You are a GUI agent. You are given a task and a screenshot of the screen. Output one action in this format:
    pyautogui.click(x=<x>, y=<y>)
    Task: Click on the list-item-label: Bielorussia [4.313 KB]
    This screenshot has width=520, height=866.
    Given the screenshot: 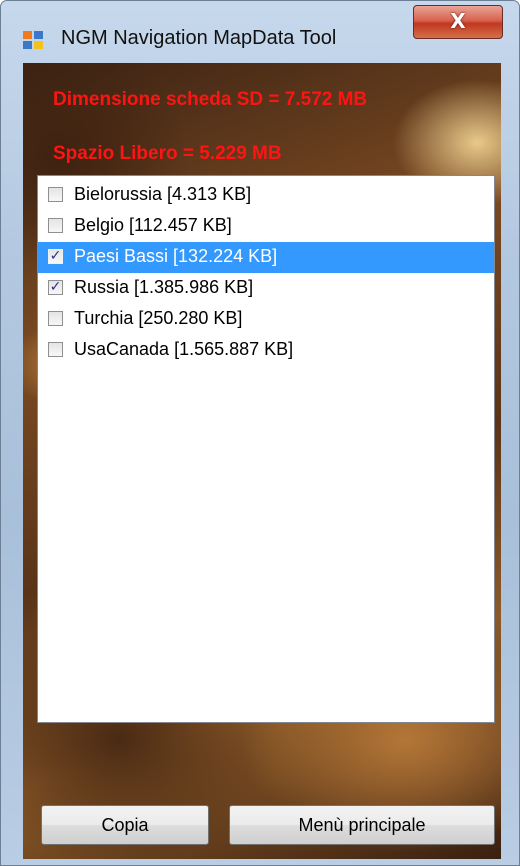 What is the action you would take?
    pyautogui.click(x=163, y=194)
    